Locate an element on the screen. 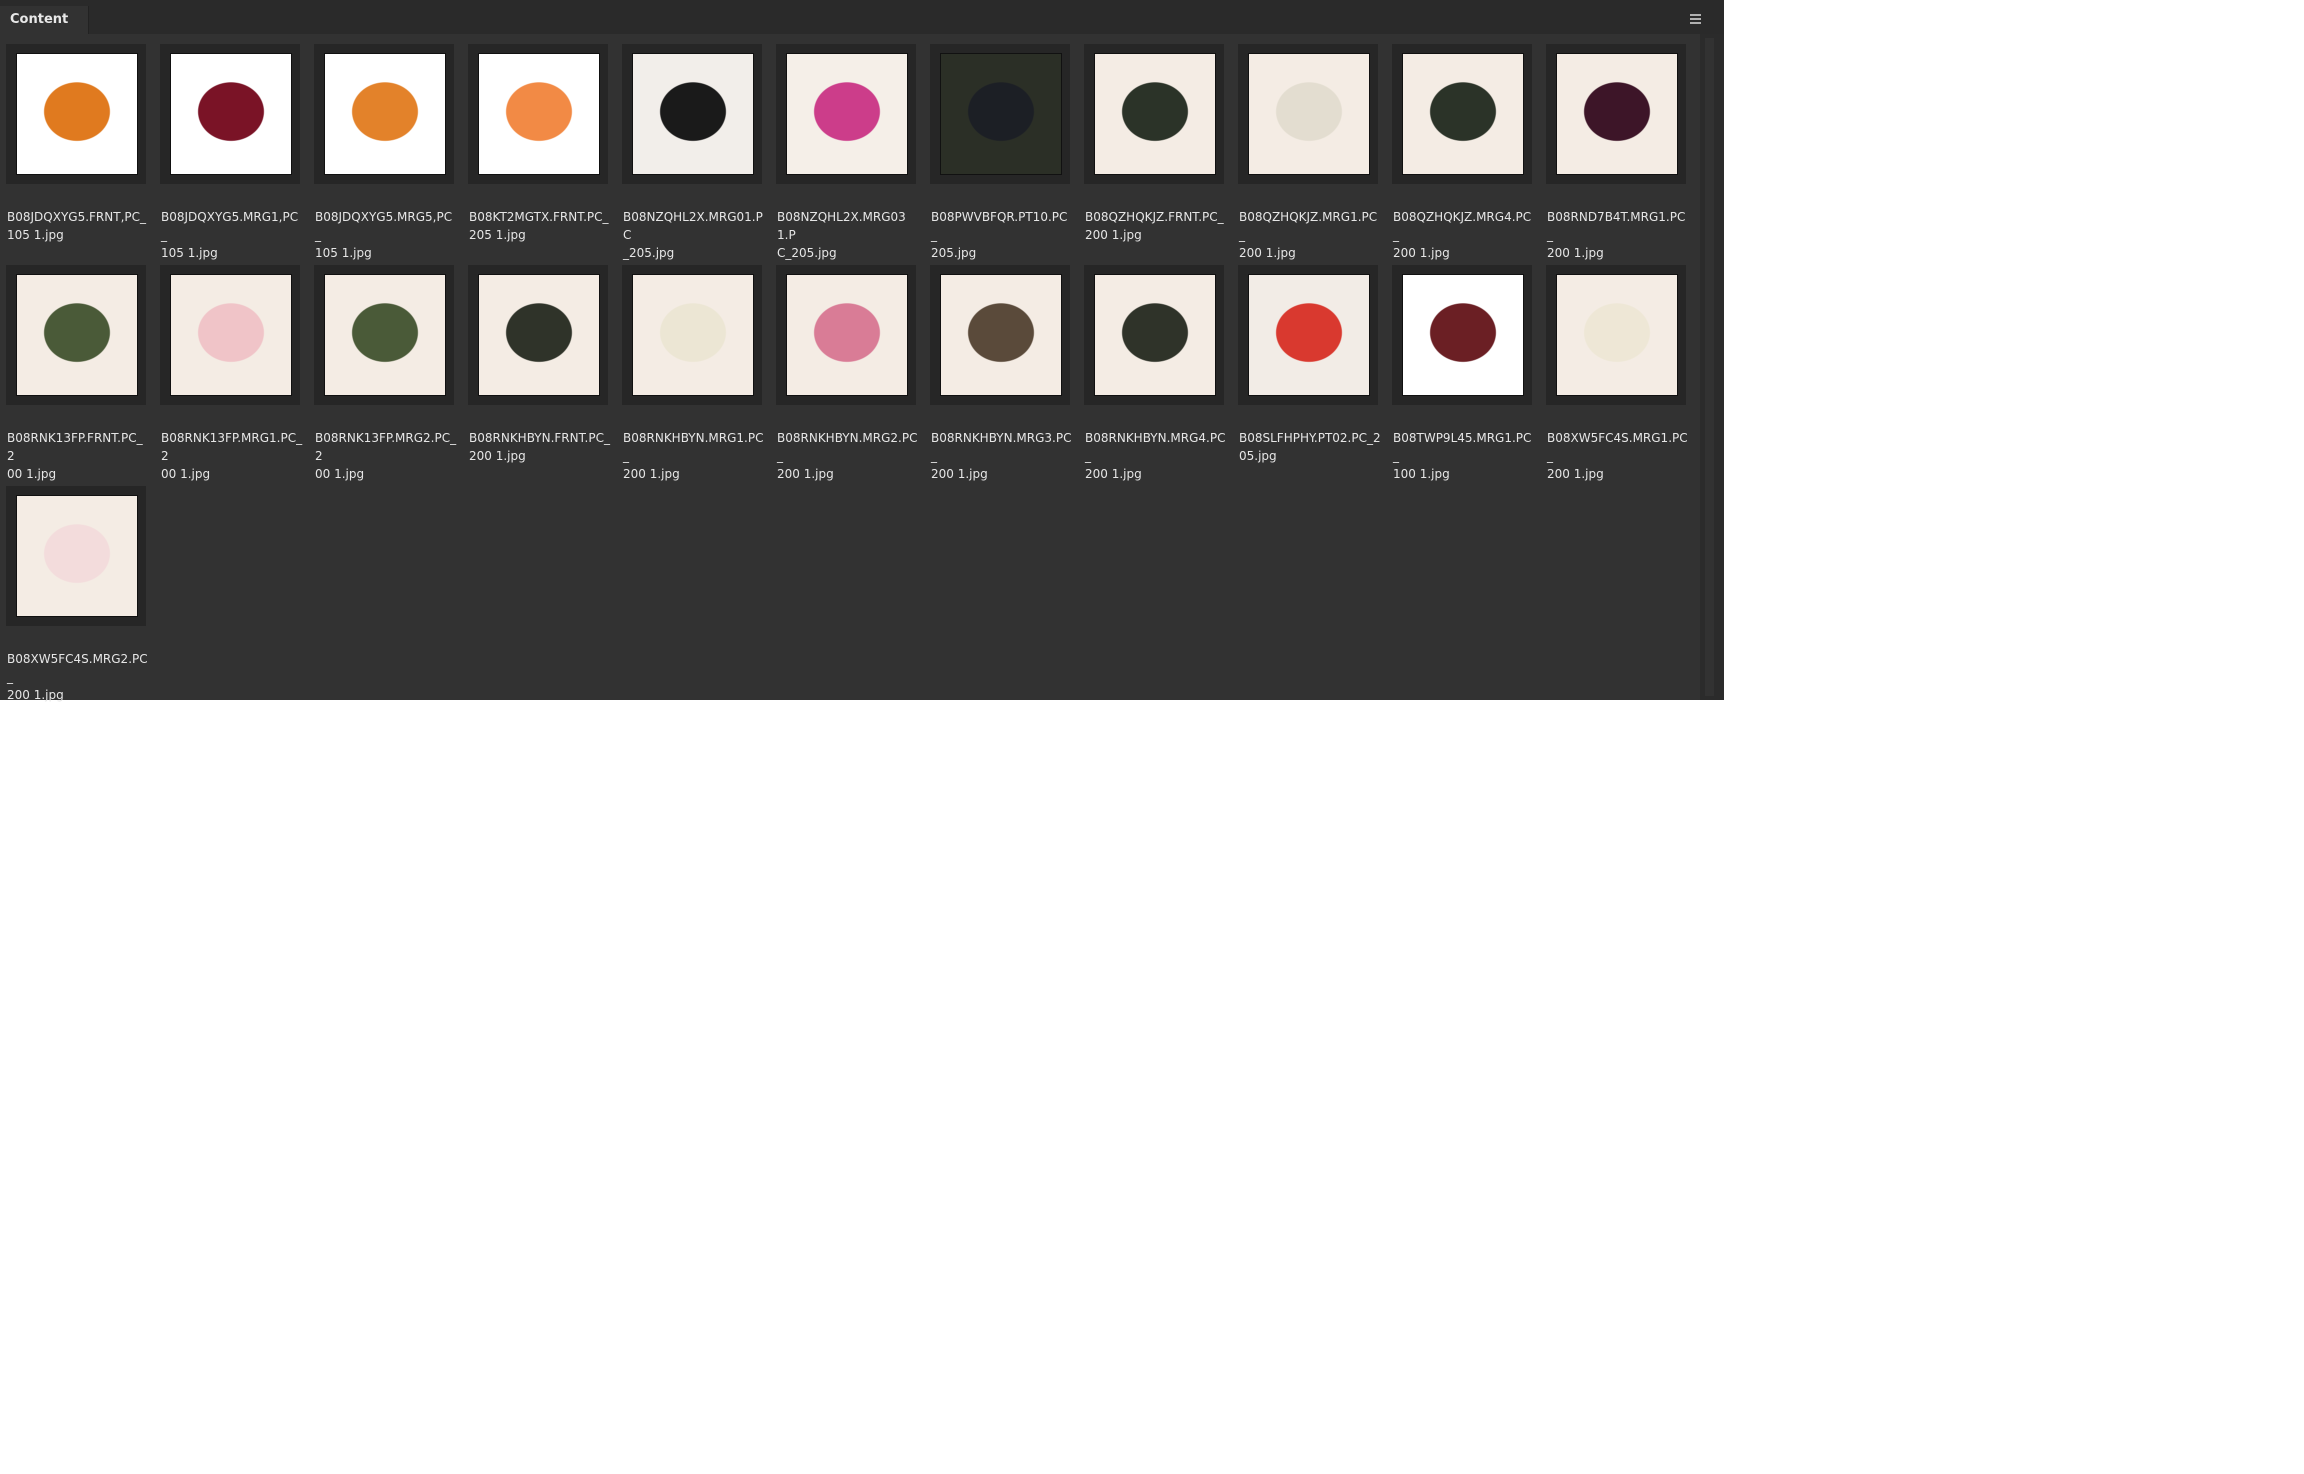 This screenshot has height=1474, width=2304. file-name-line-2: 100 1.jpg is located at coordinates (1421, 474).